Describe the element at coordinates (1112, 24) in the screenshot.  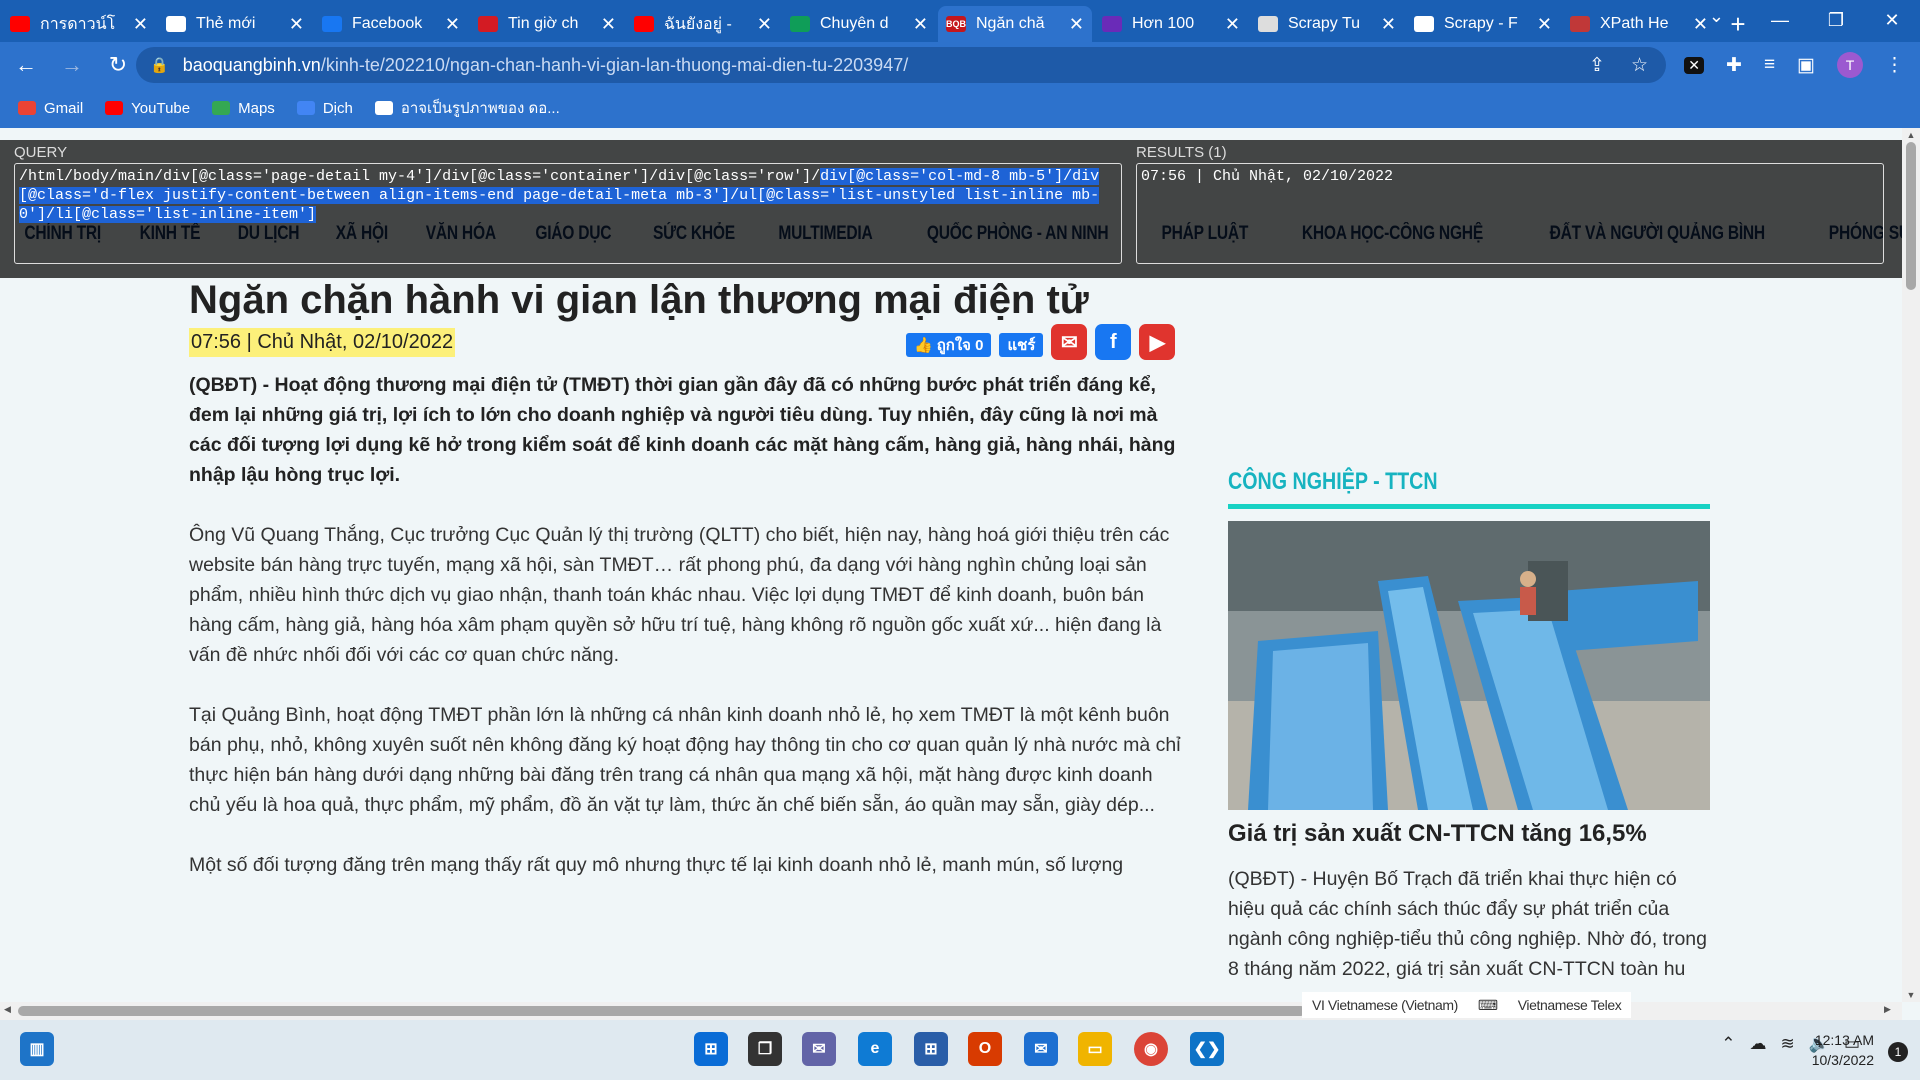
I see `podcast-icon` at that location.